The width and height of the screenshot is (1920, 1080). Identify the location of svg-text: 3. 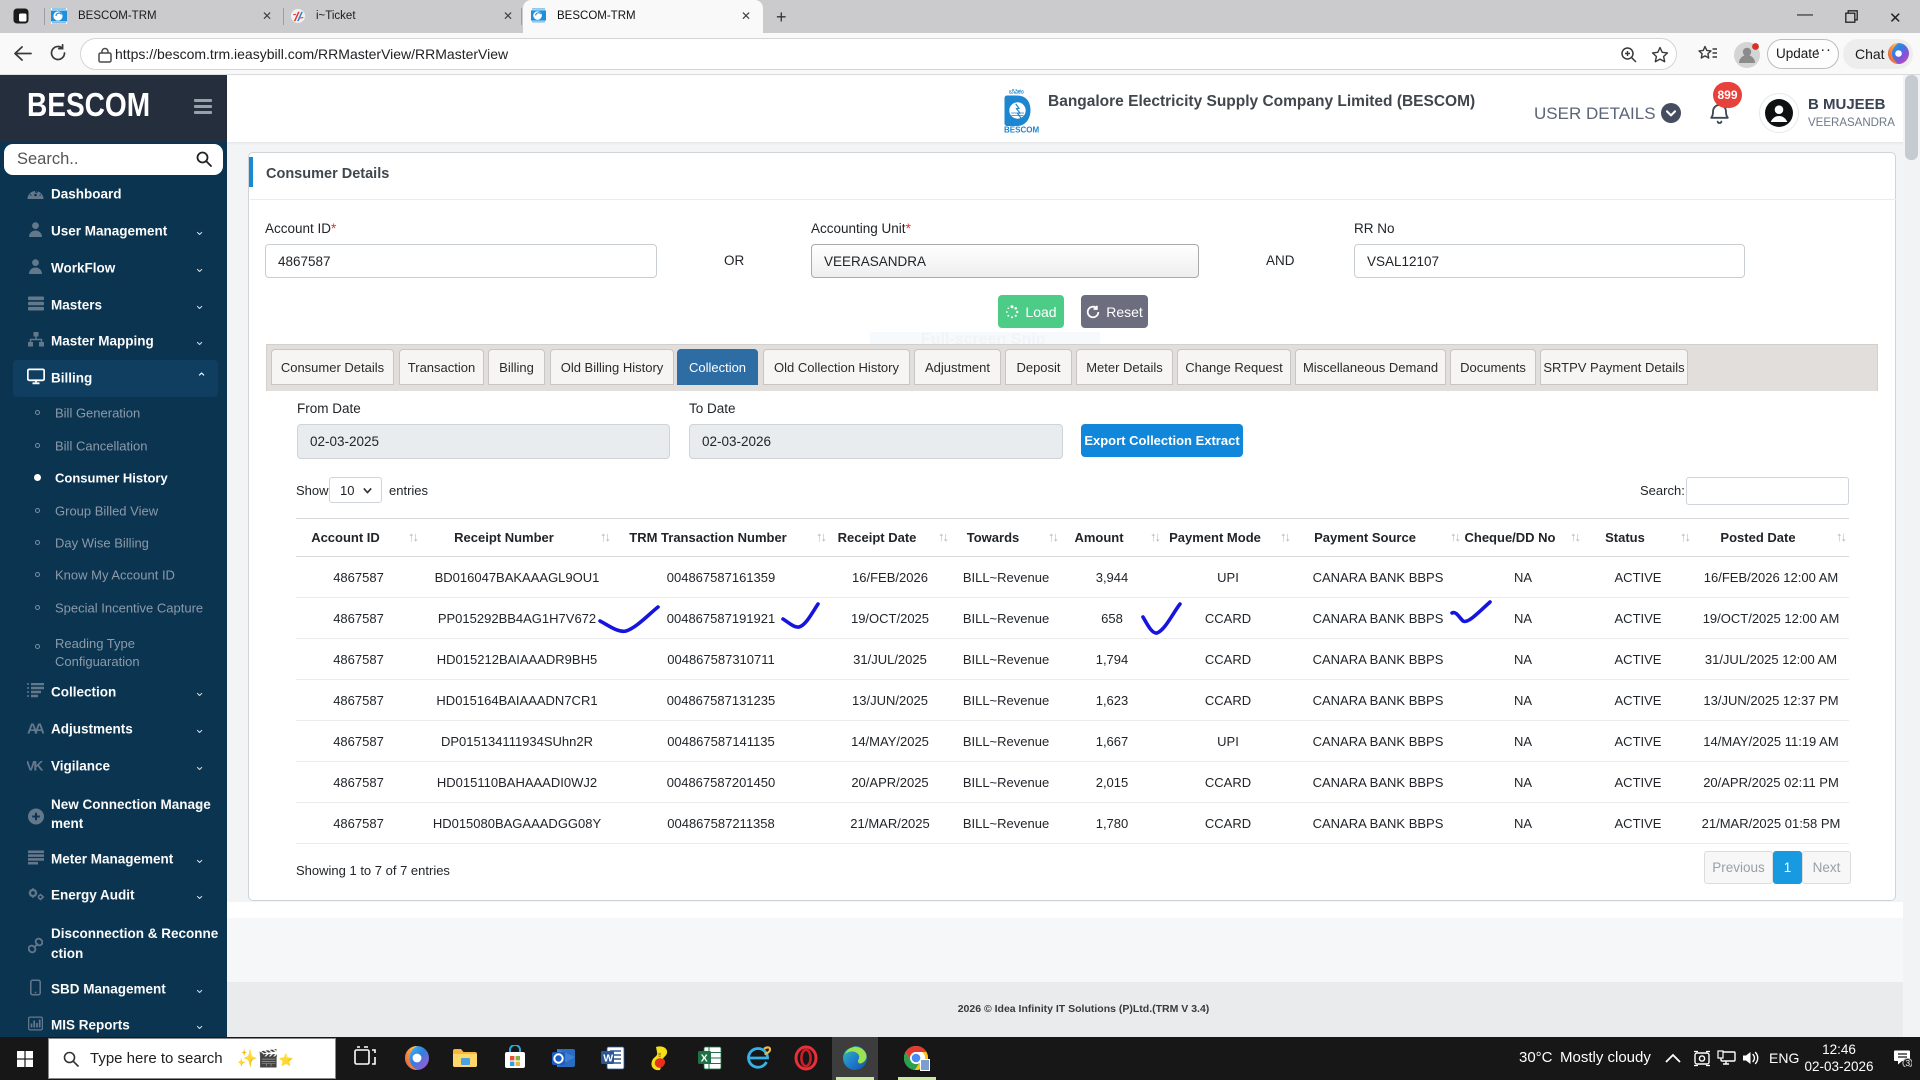
(1907, 1062).